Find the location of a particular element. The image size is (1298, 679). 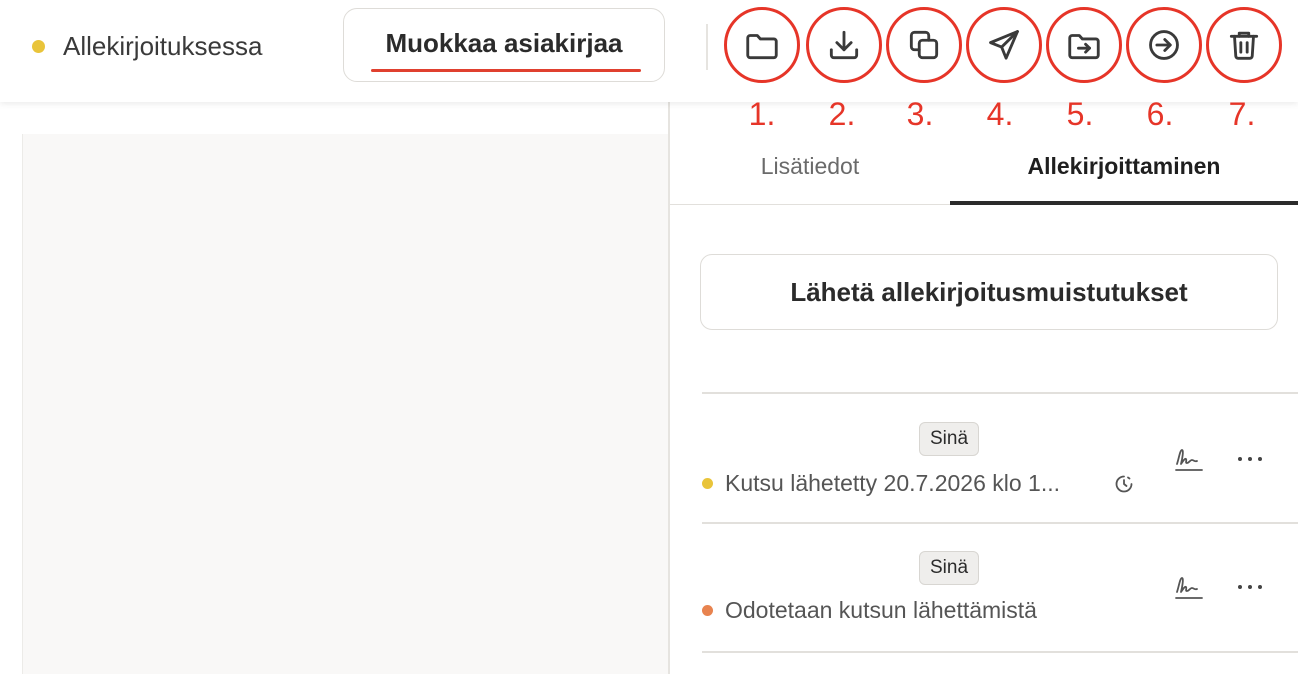

arrow-in-circle-button is located at coordinates (1164, 45).